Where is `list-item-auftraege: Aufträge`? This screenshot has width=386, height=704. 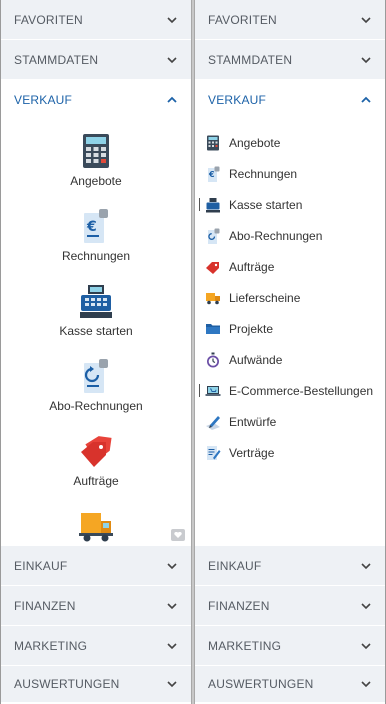 list-item-auftraege: Aufträge is located at coordinates (290, 266).